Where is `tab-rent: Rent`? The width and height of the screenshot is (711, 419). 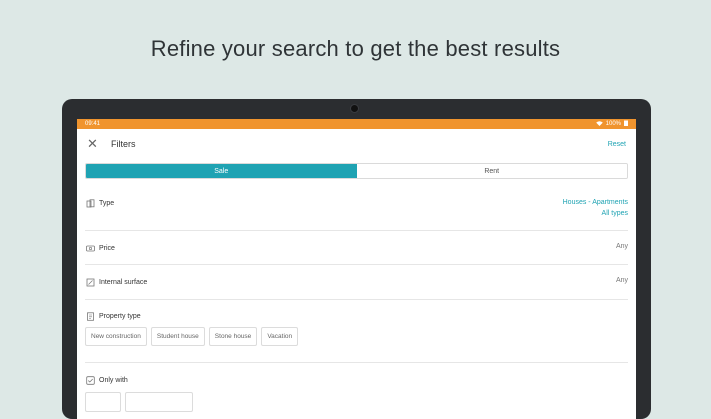 tab-rent: Rent is located at coordinates (491, 171).